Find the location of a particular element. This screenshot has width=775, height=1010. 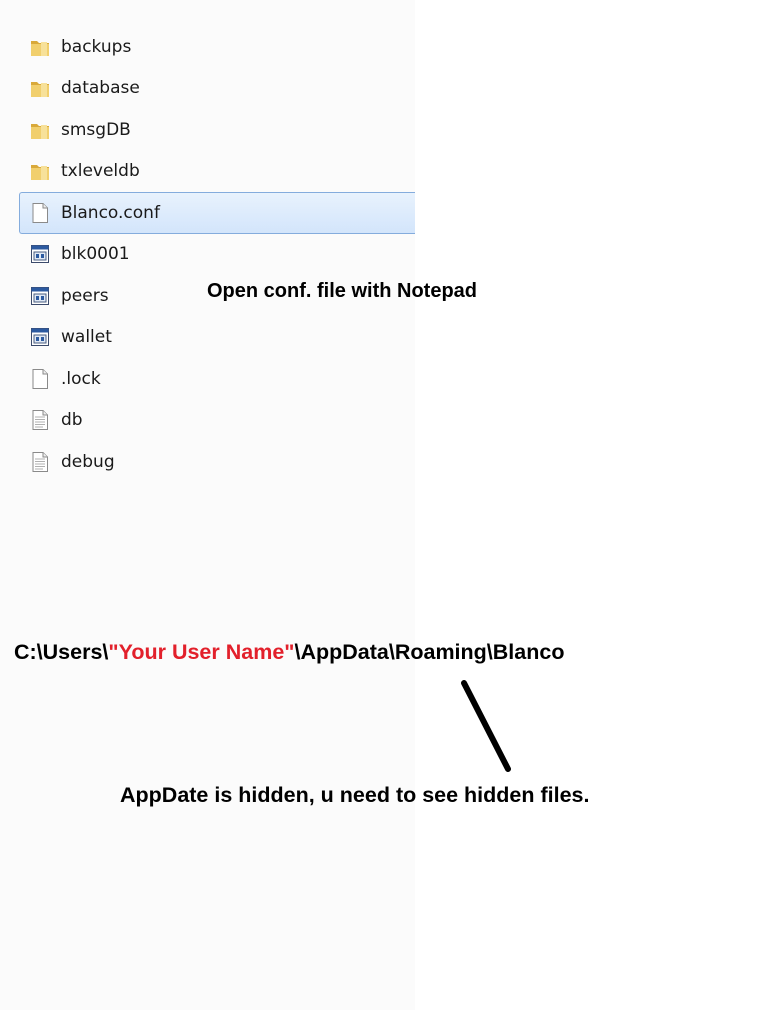

list-item-backups: backups is located at coordinates (217, 47).